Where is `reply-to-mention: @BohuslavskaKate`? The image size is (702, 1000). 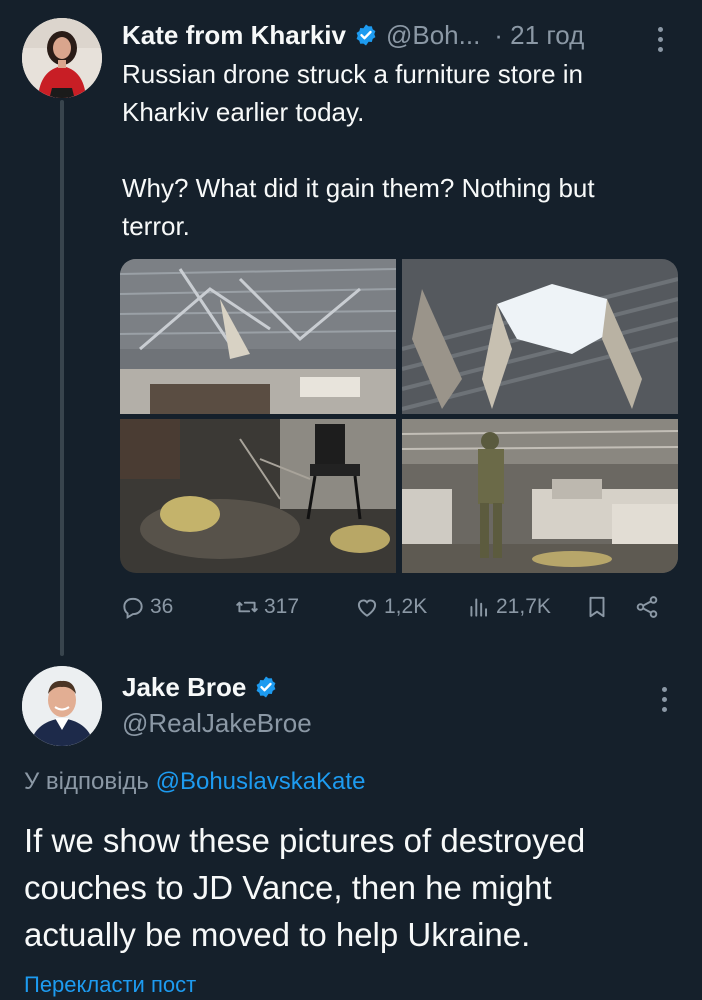
reply-to-mention: @BohuslavskaKate is located at coordinates (261, 781).